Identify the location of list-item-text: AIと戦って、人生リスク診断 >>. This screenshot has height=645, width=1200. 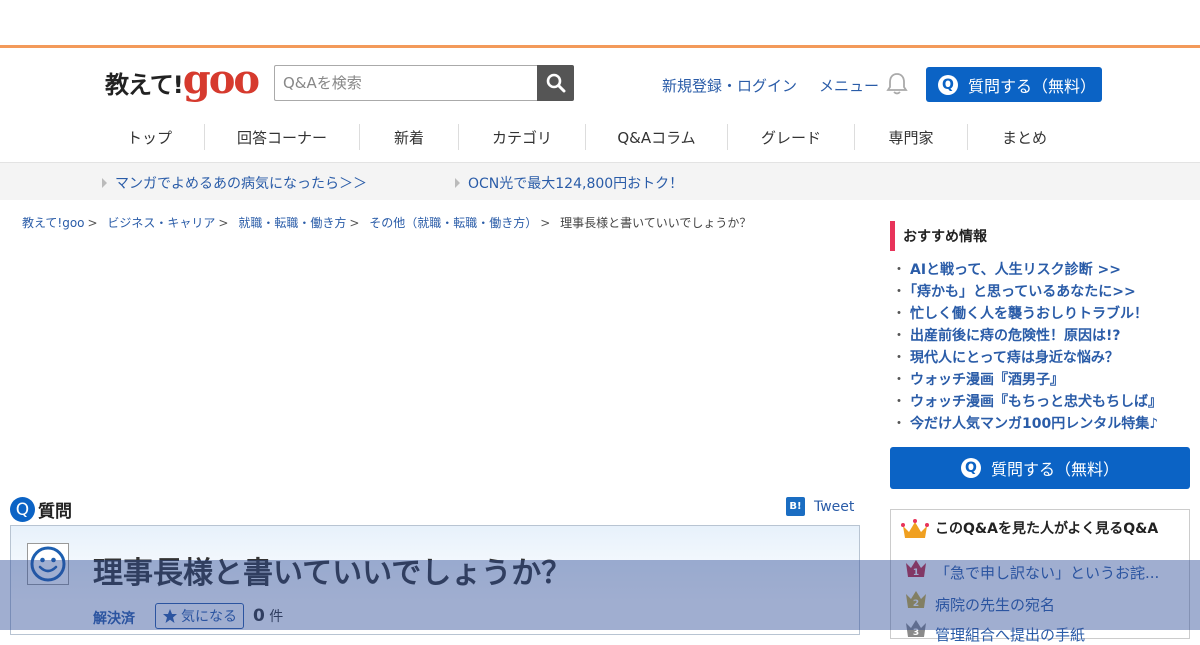
(1015, 270).